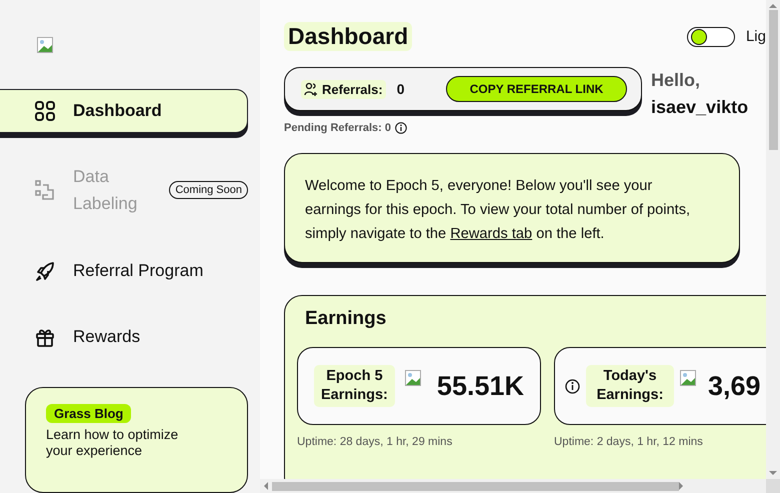 The image size is (780, 493). I want to click on greeting: Hello,, so click(676, 80).